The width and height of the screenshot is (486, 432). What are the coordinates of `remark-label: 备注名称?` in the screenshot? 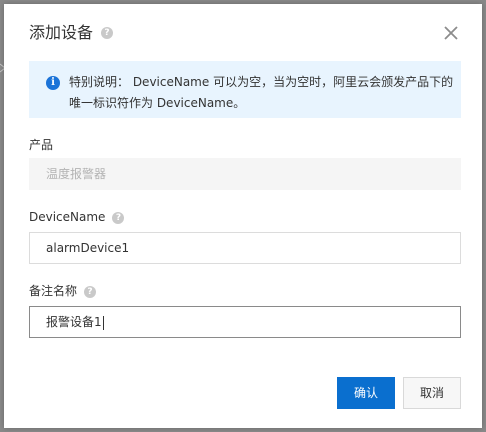 It's located at (63, 291).